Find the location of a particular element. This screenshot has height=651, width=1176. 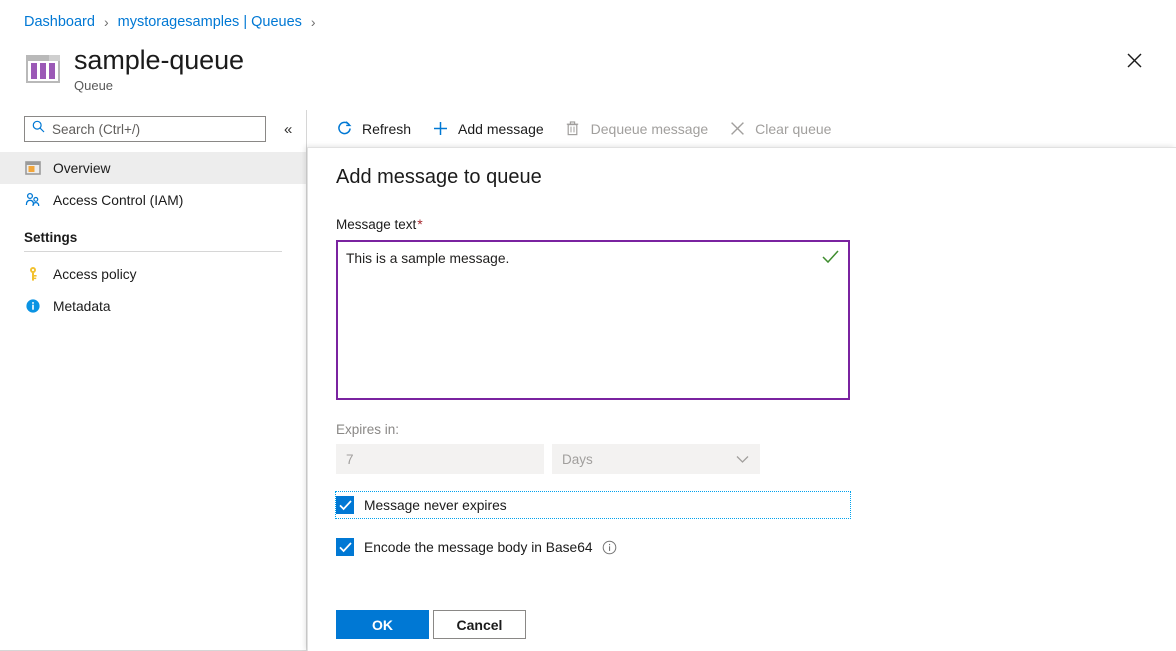

toolbar-button-label: Dequeue message is located at coordinates (649, 128).